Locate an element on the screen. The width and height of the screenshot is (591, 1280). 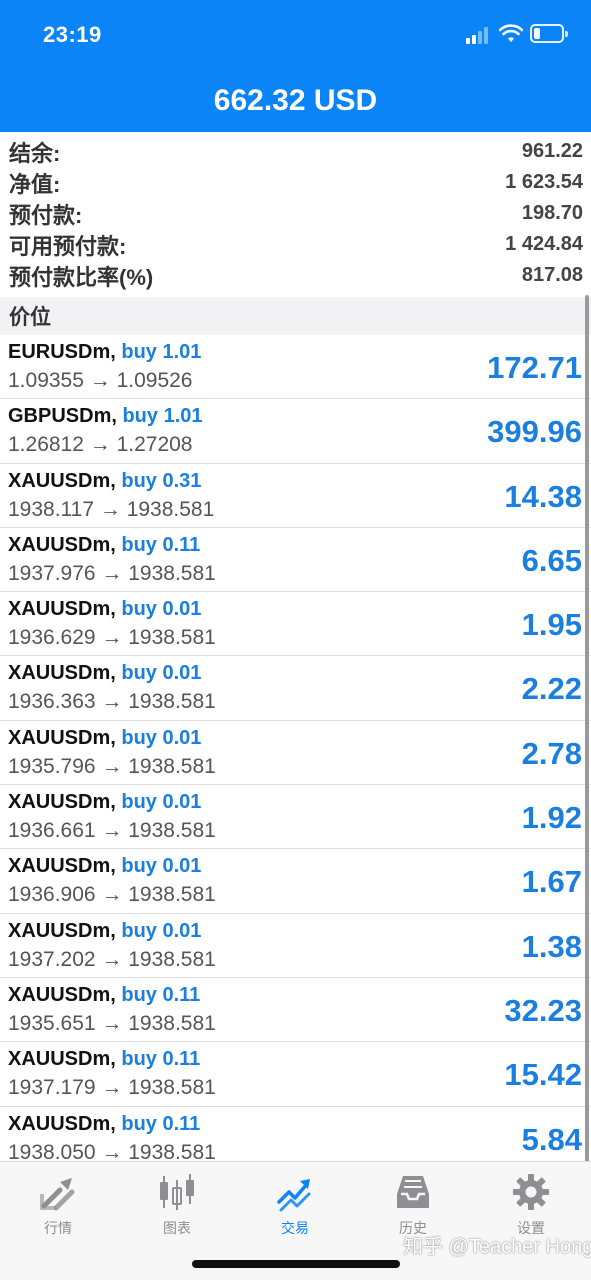
account-label: 结余: is located at coordinates (35, 153).